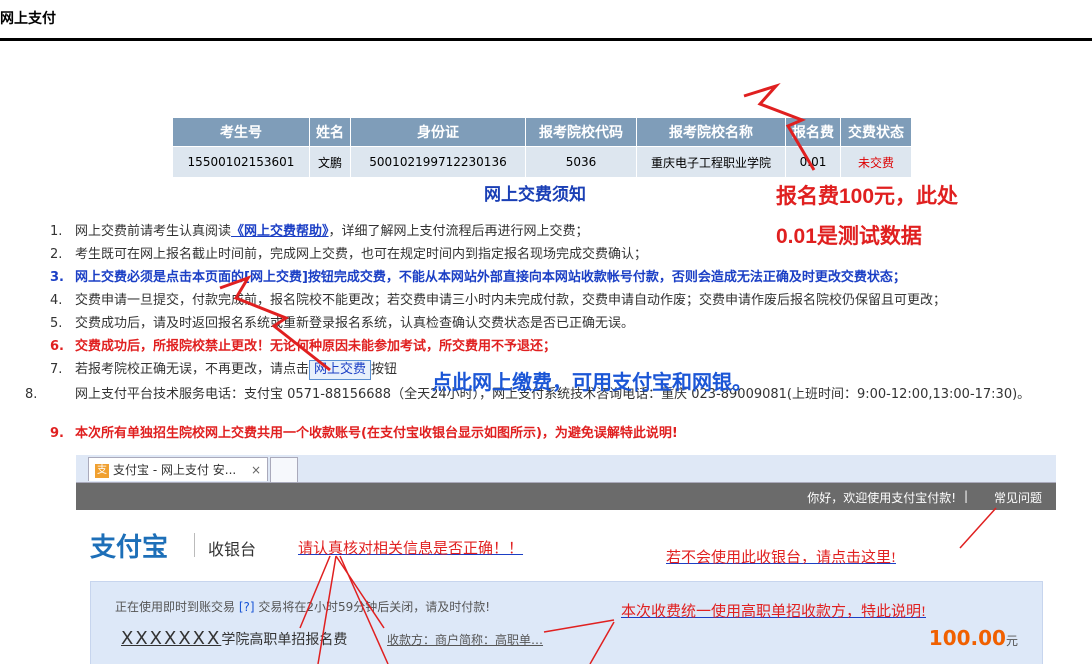  I want to click on annotation-help: 若不会使用此收银台，请点击这里!, so click(781, 558).